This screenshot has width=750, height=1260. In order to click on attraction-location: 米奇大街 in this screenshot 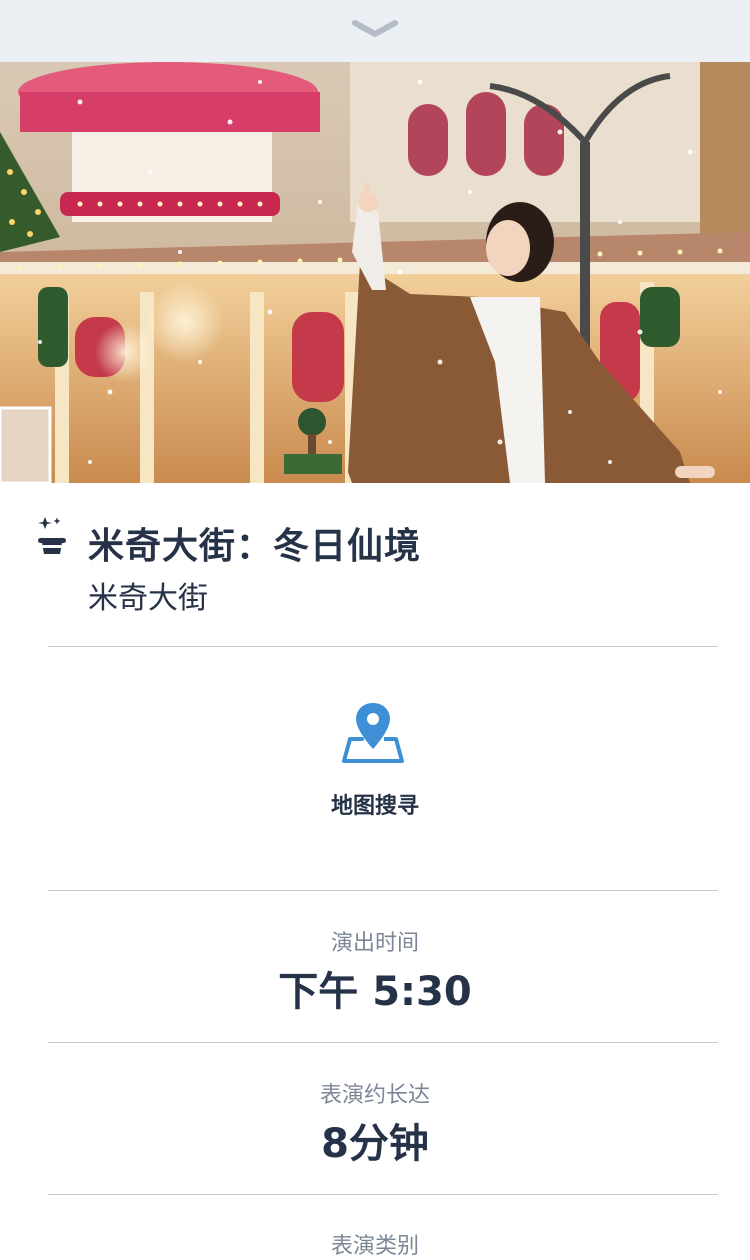, I will do `click(148, 598)`.